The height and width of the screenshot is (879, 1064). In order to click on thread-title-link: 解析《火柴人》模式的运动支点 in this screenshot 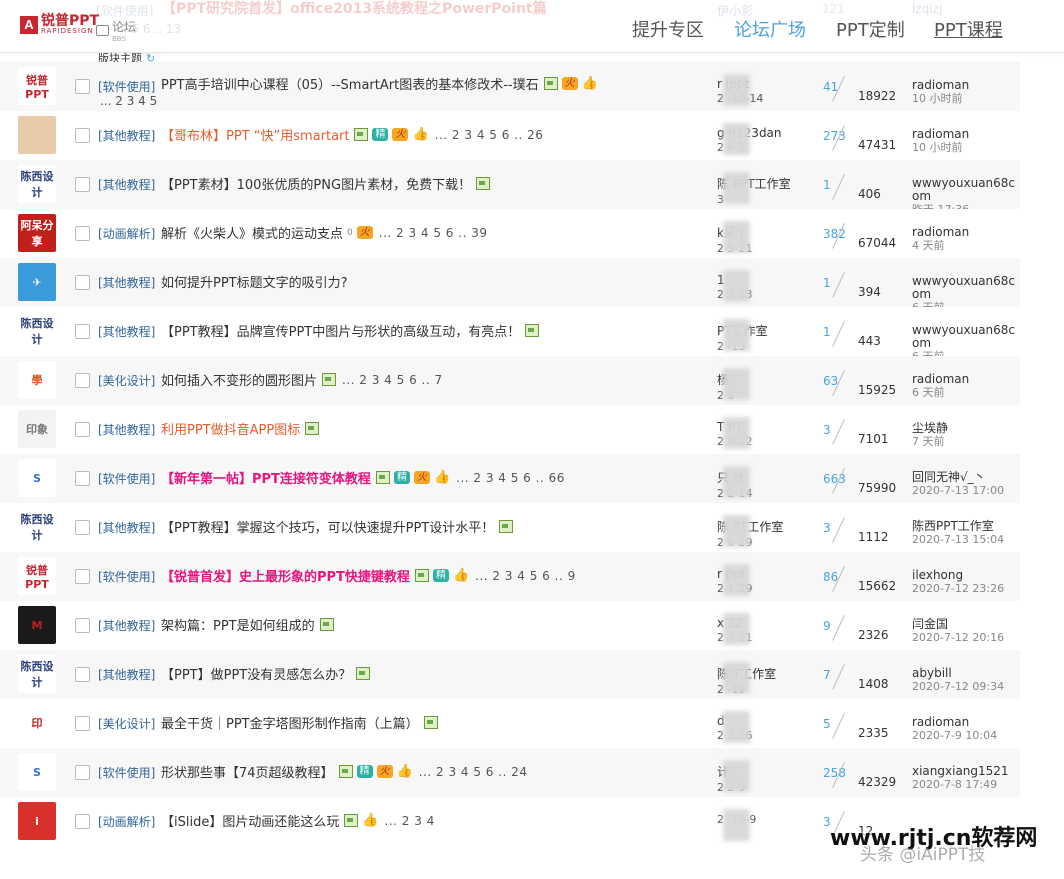, I will do `click(252, 232)`.